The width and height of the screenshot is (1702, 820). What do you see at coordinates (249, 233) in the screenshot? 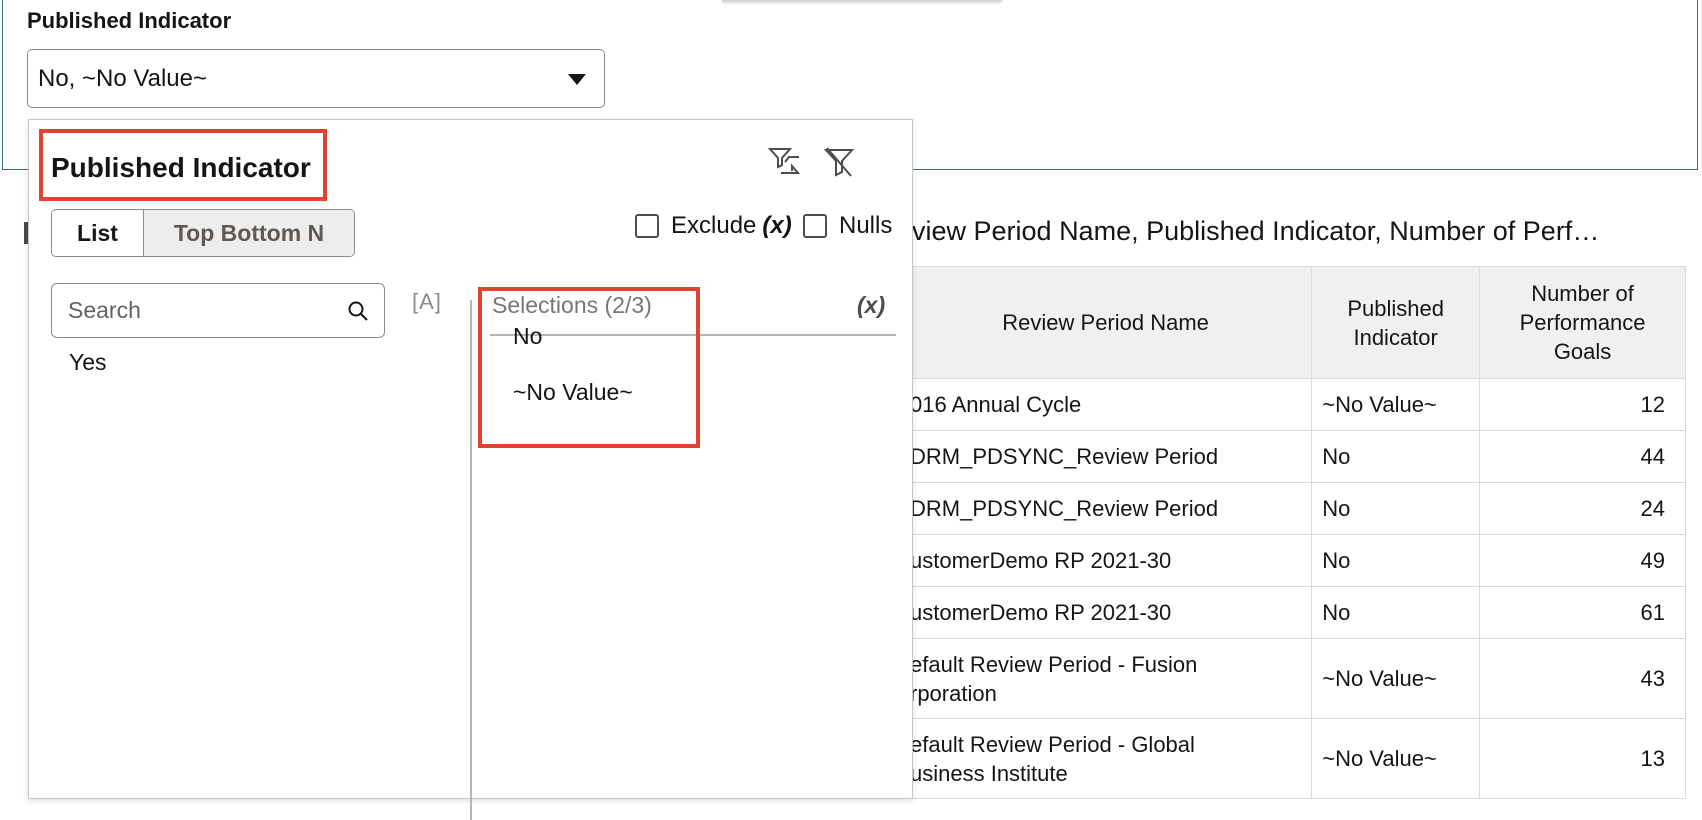
I see `tab-top-bottom-n: Top Bottom N` at bounding box center [249, 233].